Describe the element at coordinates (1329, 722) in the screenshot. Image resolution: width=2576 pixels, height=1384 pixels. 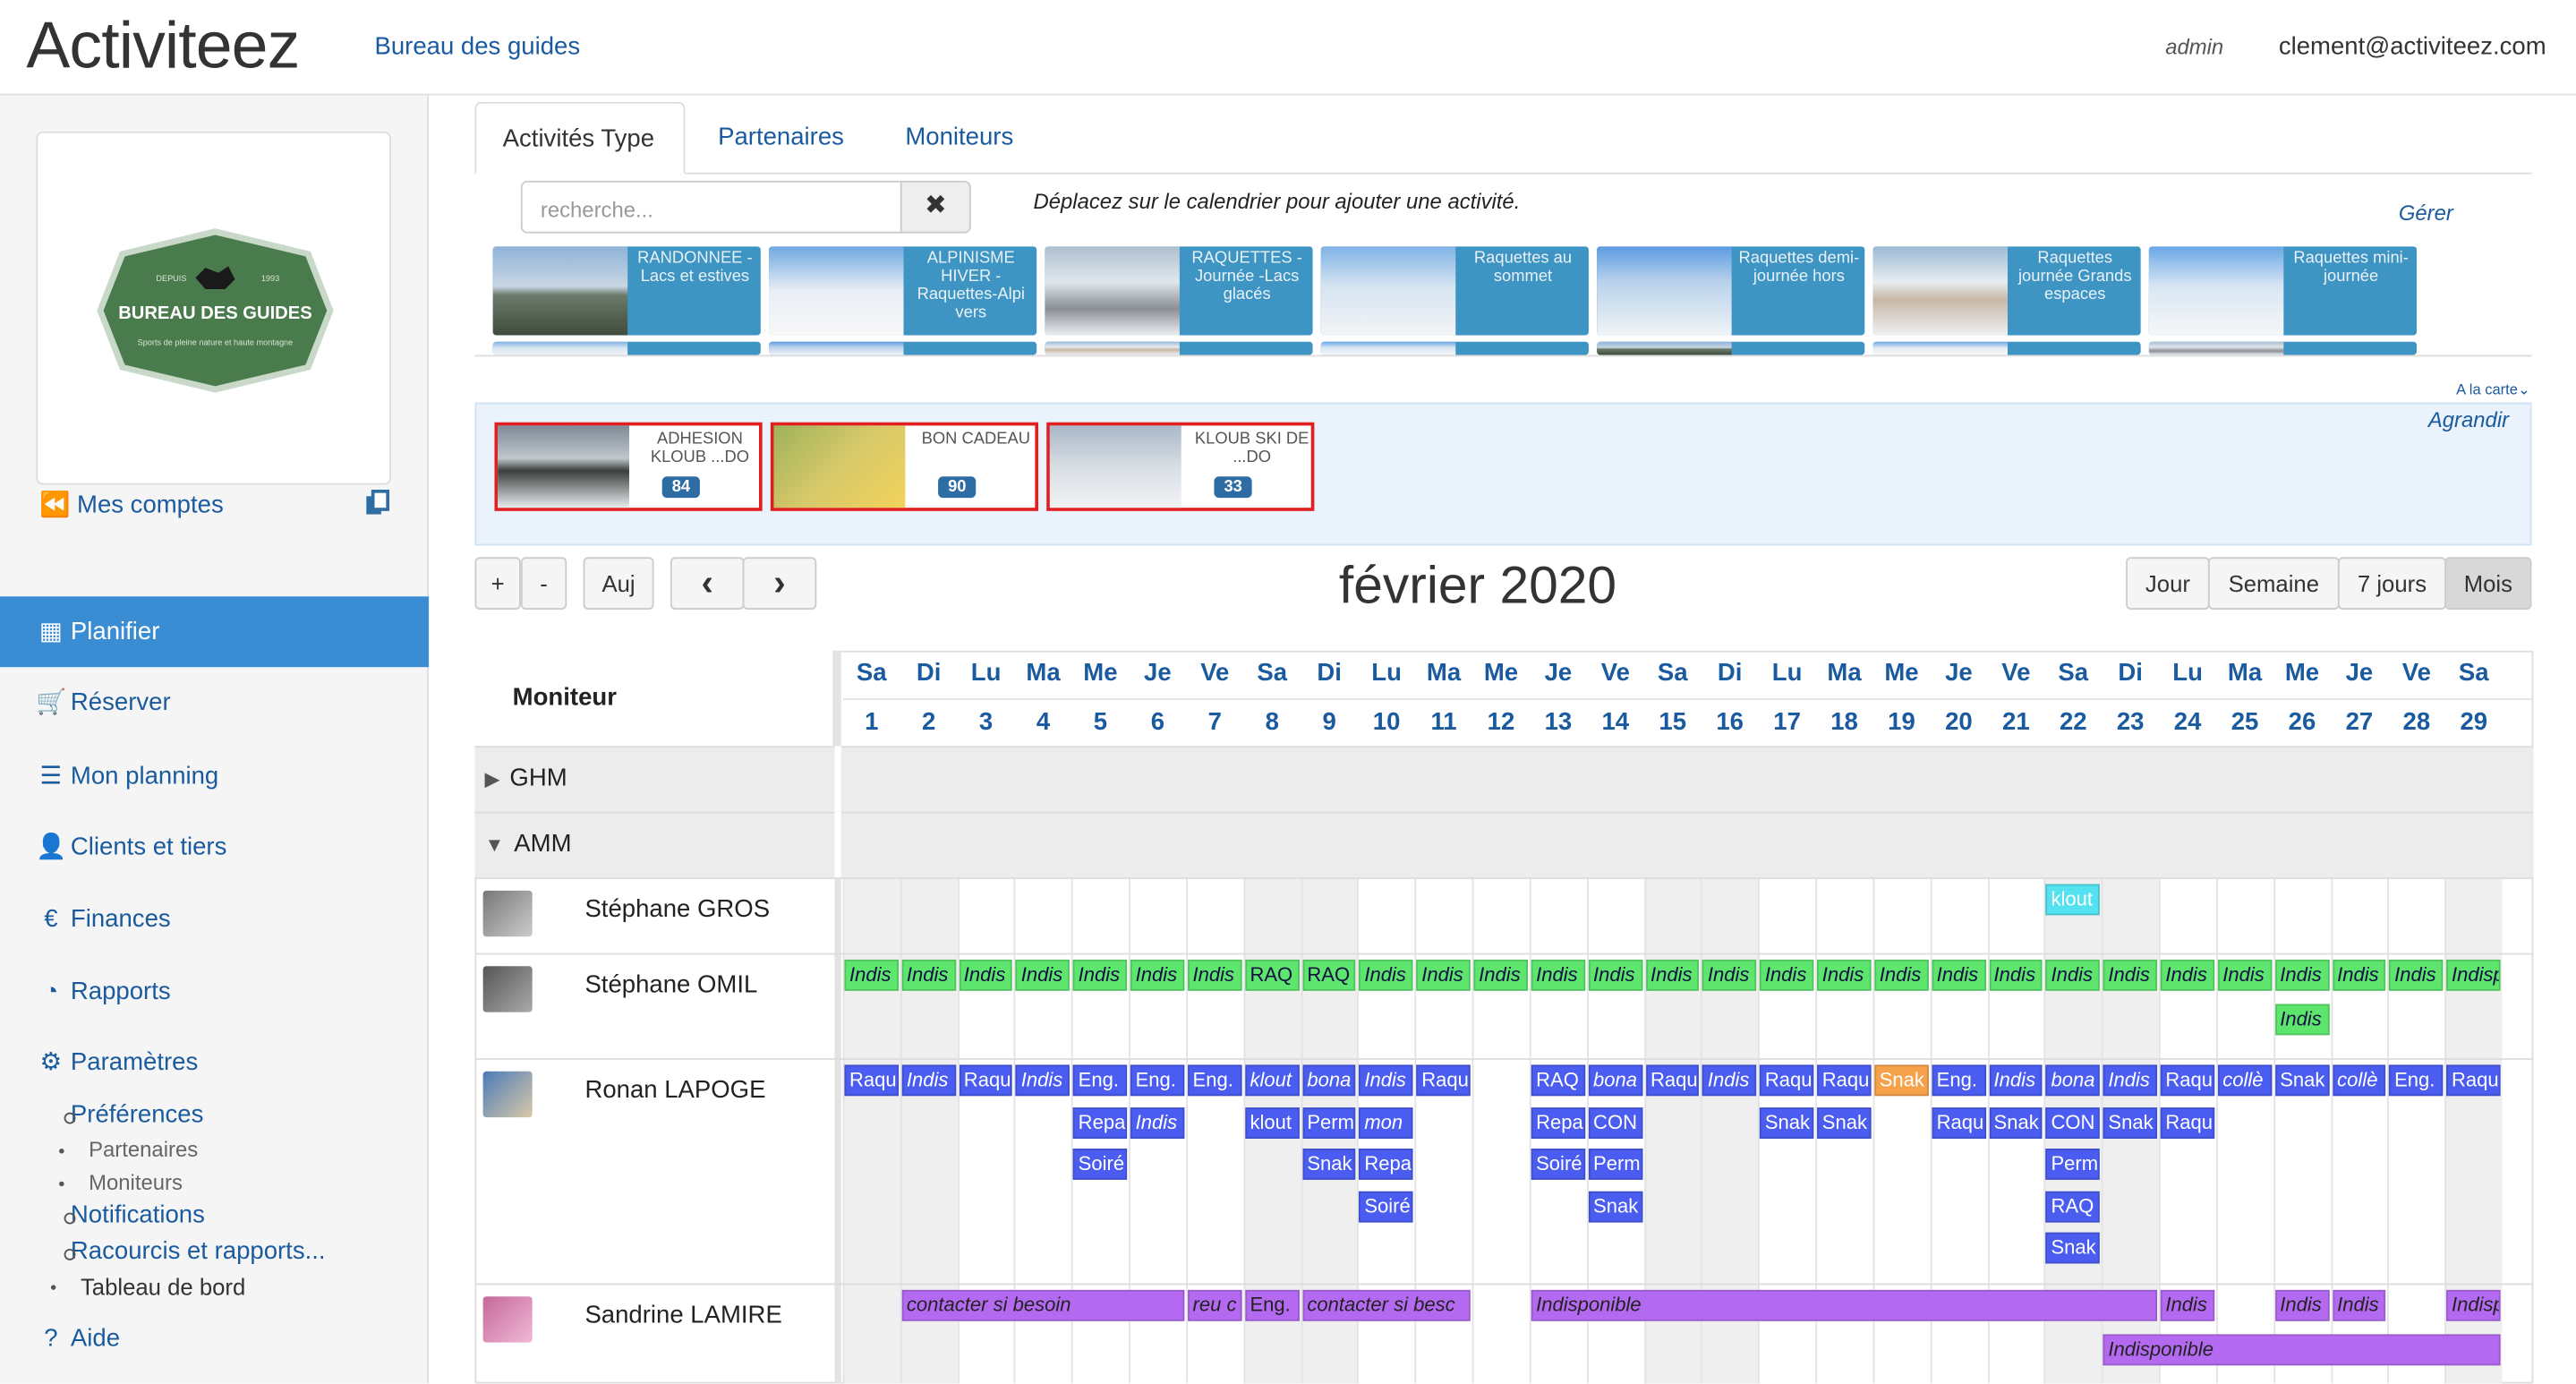
I see `day-number: 9` at that location.